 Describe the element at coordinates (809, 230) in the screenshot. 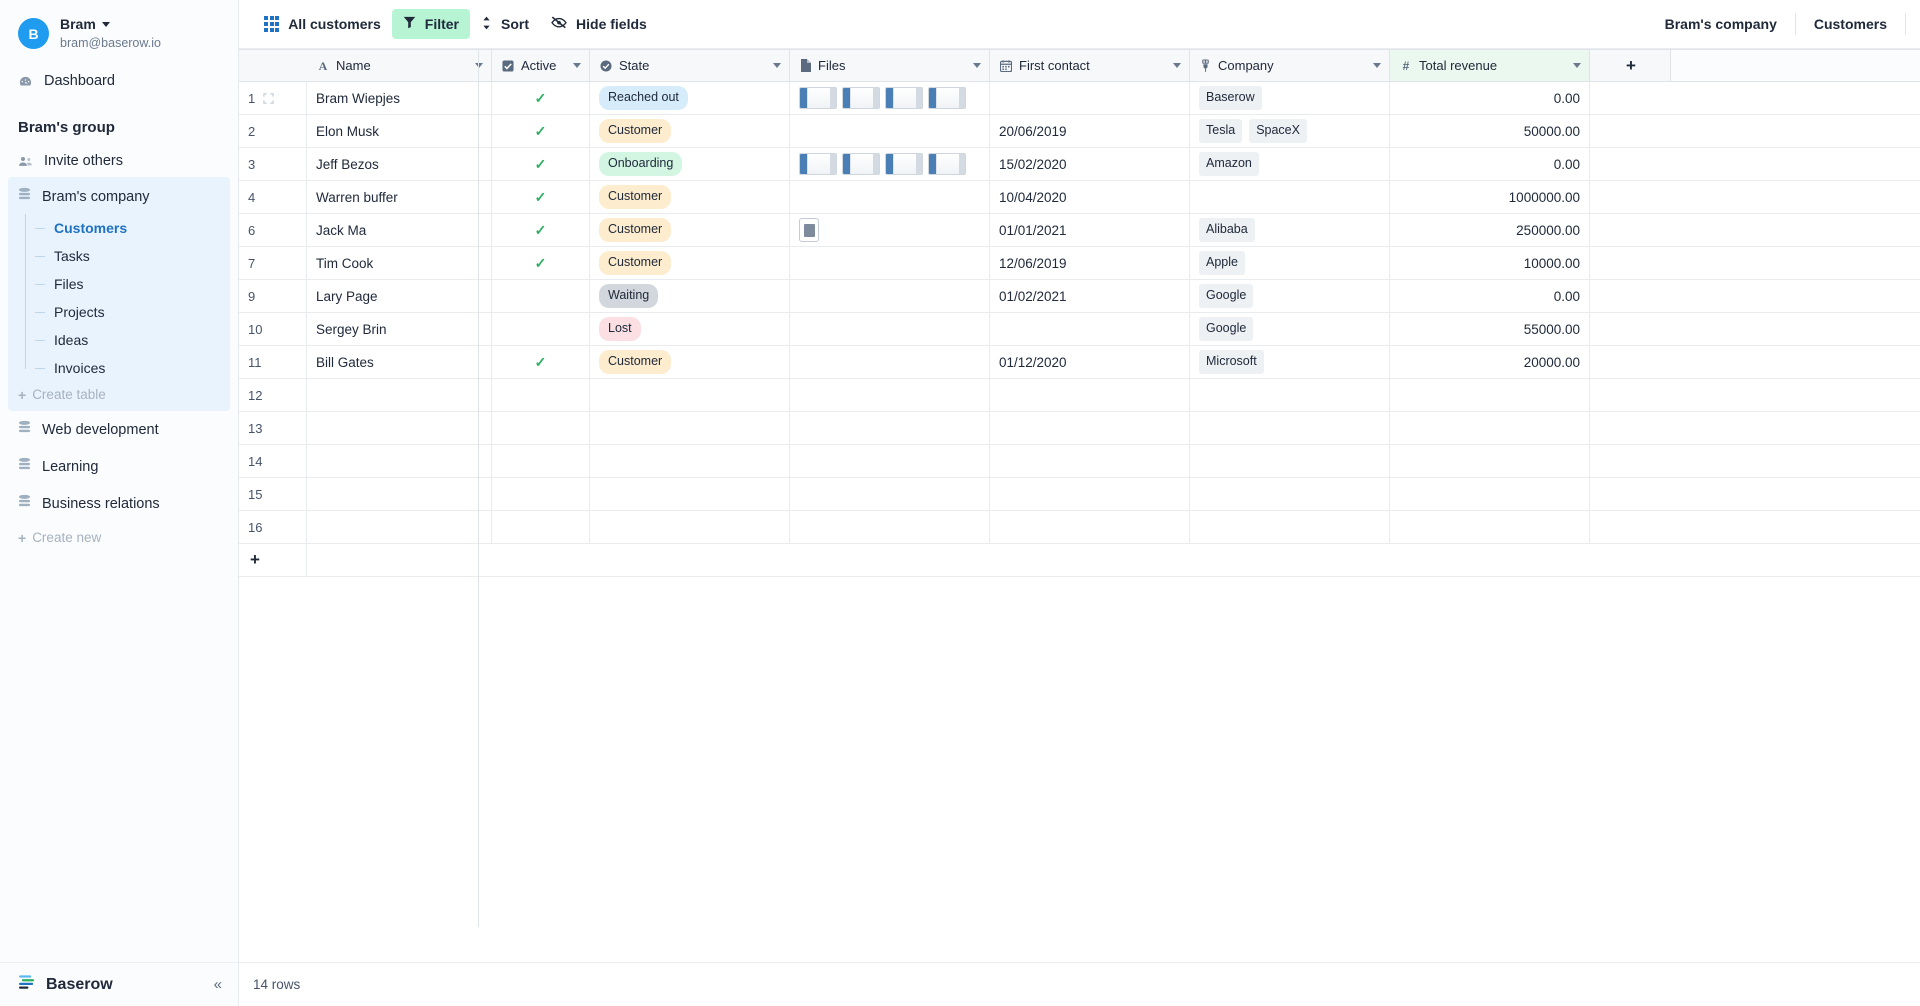

I see `file-document-icon` at that location.